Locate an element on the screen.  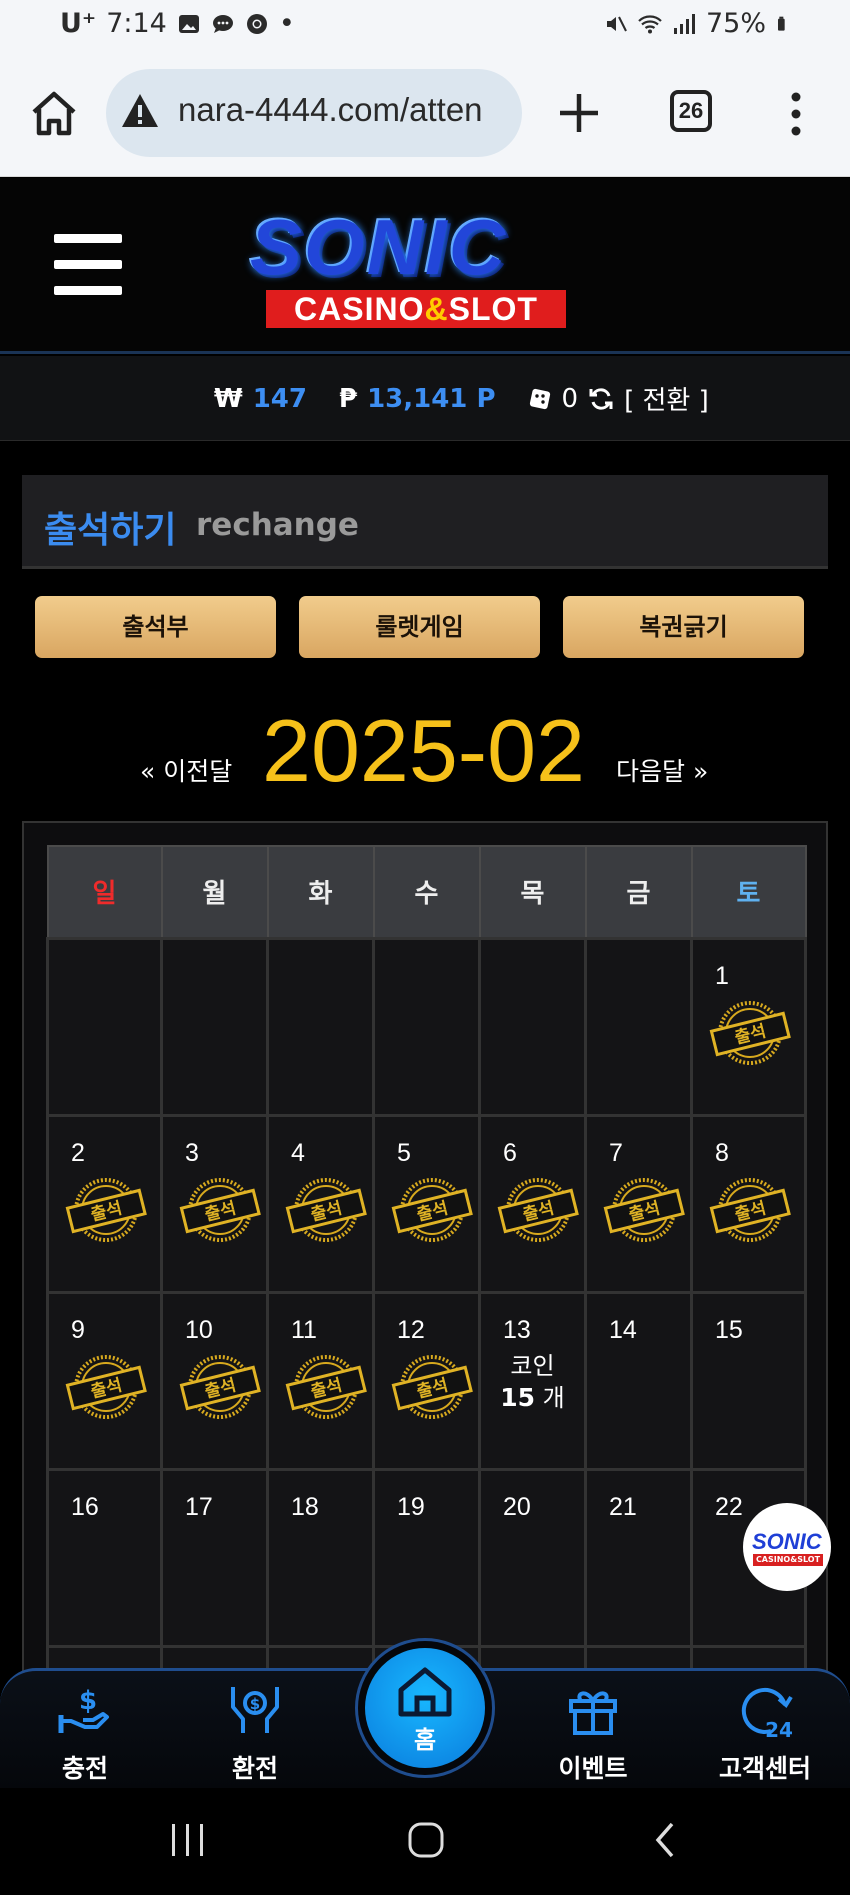
weekday-mon: 월 is located at coordinates (214, 892).